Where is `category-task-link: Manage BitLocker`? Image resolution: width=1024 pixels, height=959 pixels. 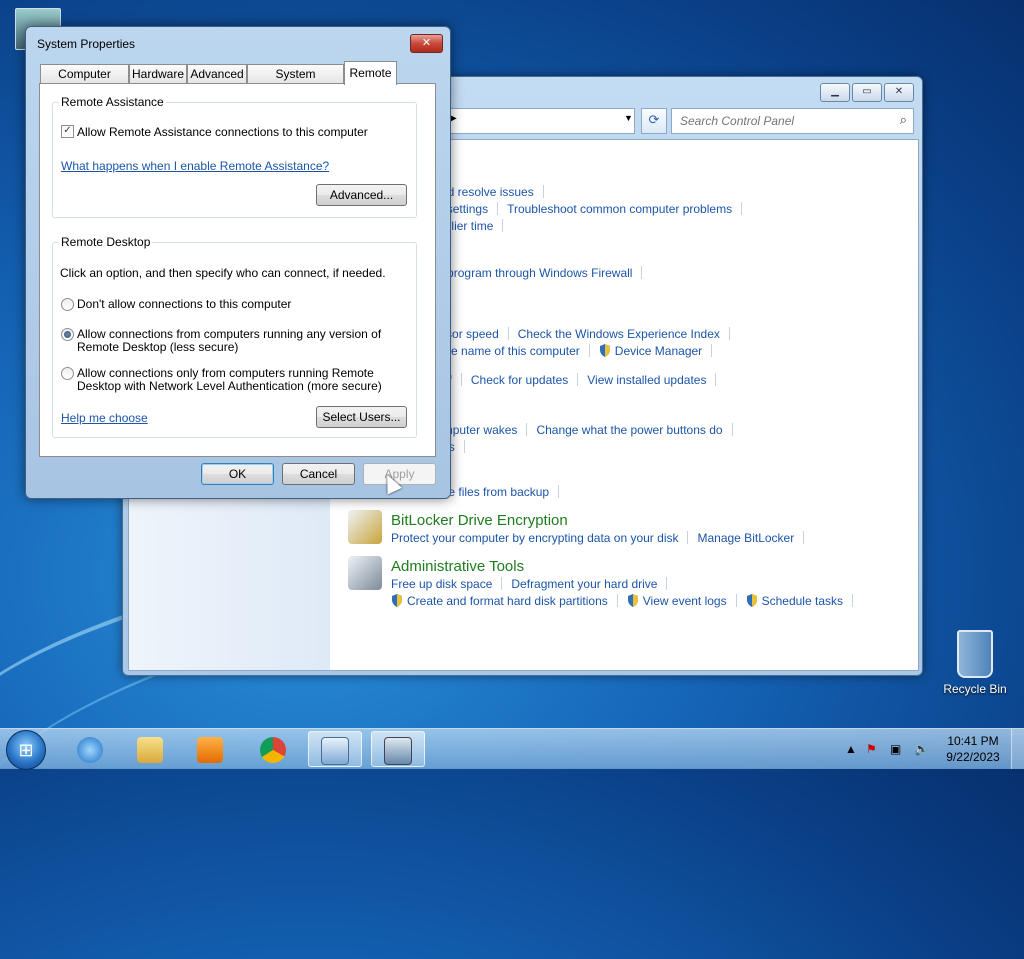
category-task-link: Manage BitLocker is located at coordinates (745, 538).